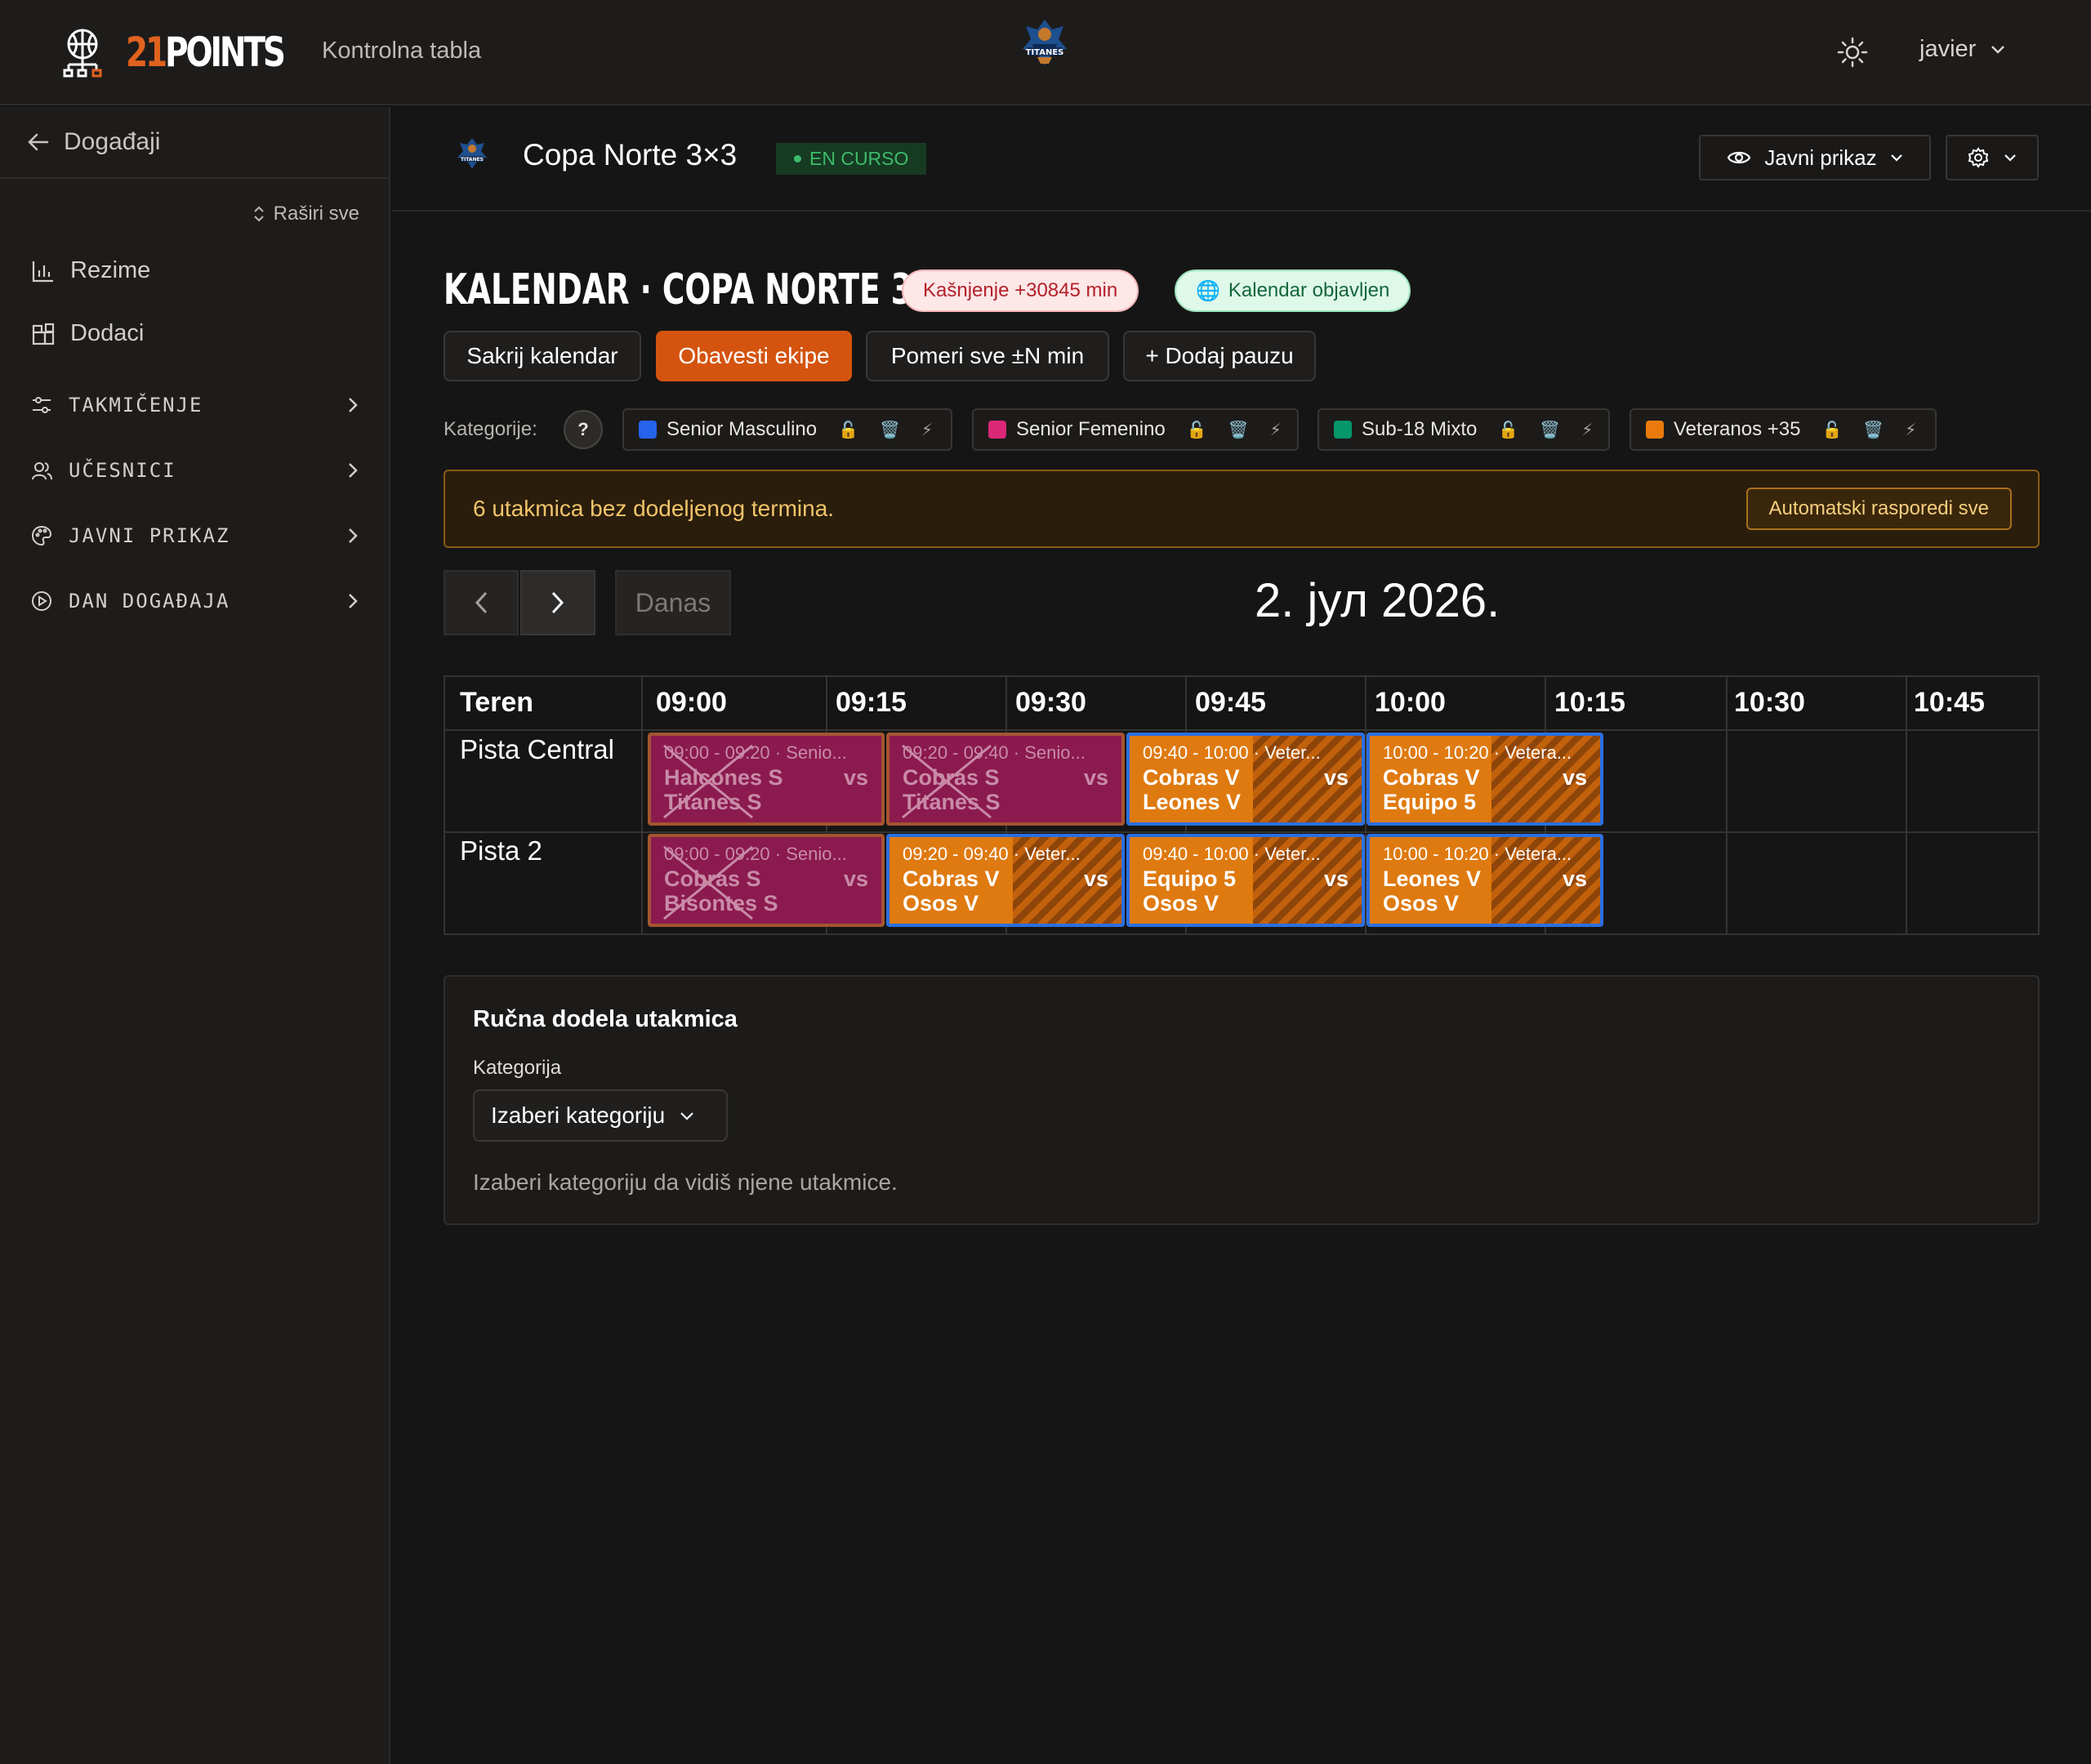 This screenshot has width=2091, height=1764. I want to click on dashboard-link: Kontrolna tabla, so click(401, 51).